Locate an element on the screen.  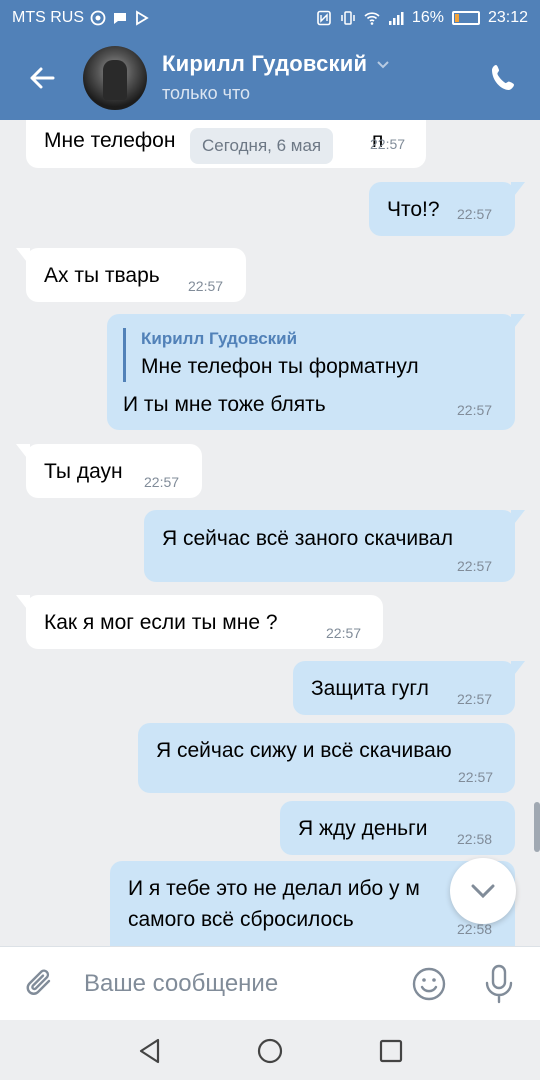
contact-status: только что is located at coordinates (206, 93).